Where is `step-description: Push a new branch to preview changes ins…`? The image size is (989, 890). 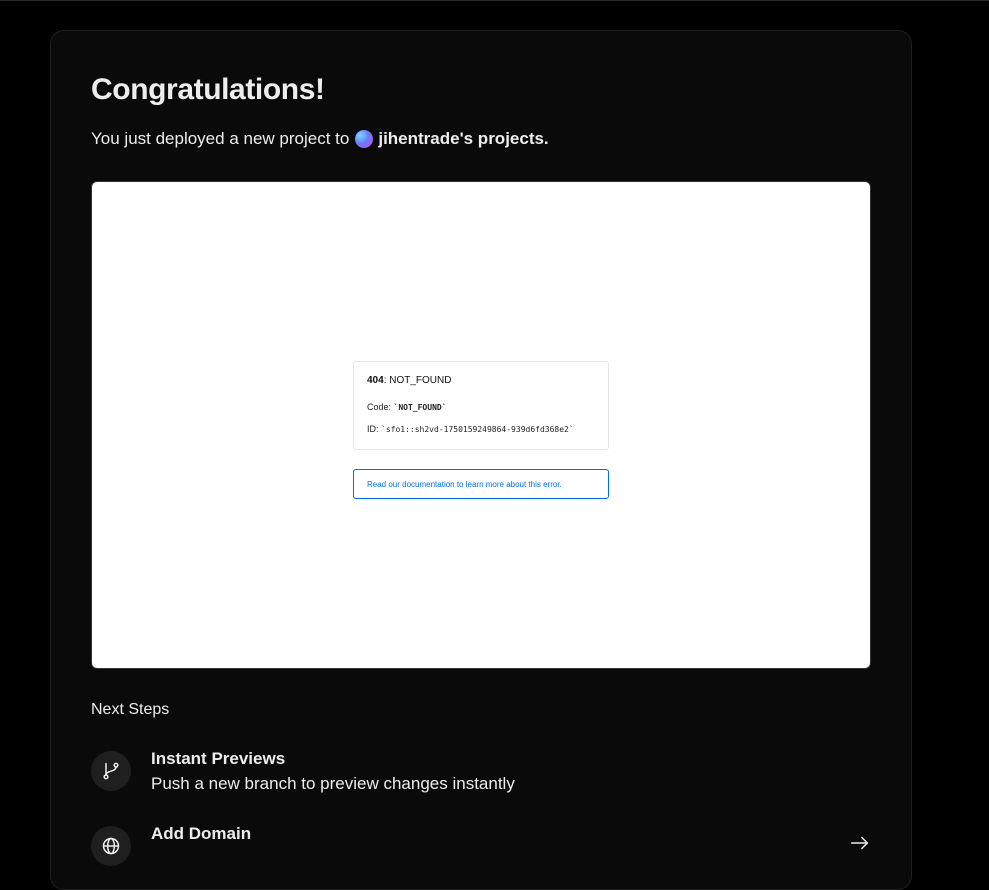 step-description: Push a new branch to preview changes ins… is located at coordinates (333, 783).